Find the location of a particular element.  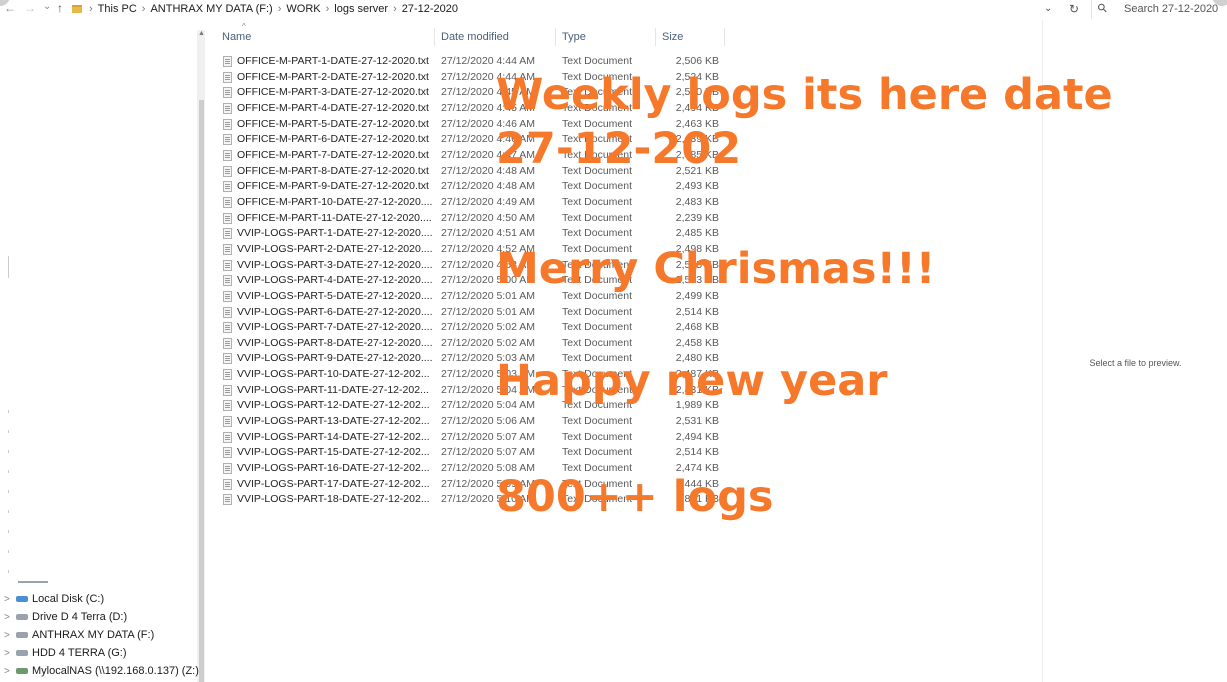

file-name: OFFICE-M-PART-8-DATE-27-12-2020.txt is located at coordinates (333, 170).